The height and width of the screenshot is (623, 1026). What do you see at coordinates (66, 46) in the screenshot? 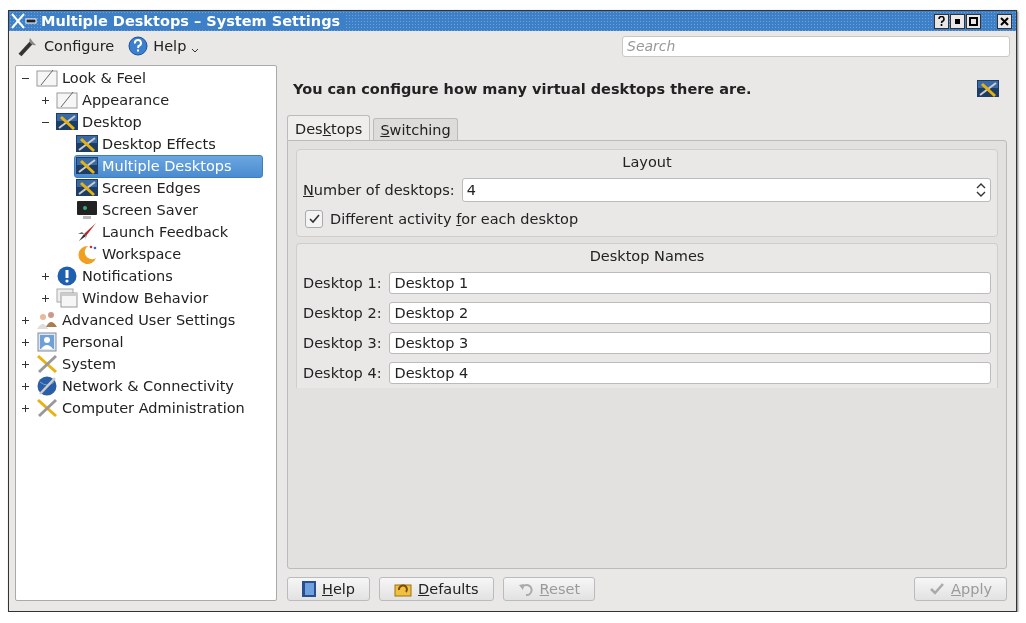
I see `toolbar-button: Configure` at bounding box center [66, 46].